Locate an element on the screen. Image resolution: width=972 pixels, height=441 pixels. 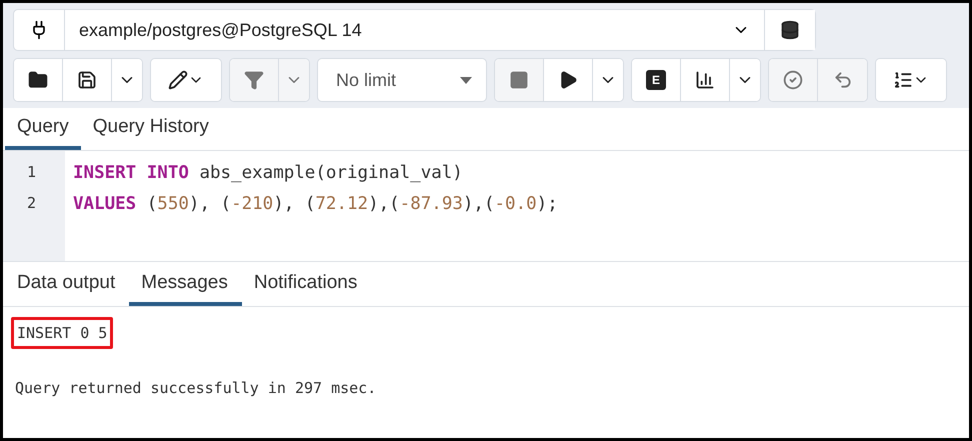
chart-icon is located at coordinates (705, 80).